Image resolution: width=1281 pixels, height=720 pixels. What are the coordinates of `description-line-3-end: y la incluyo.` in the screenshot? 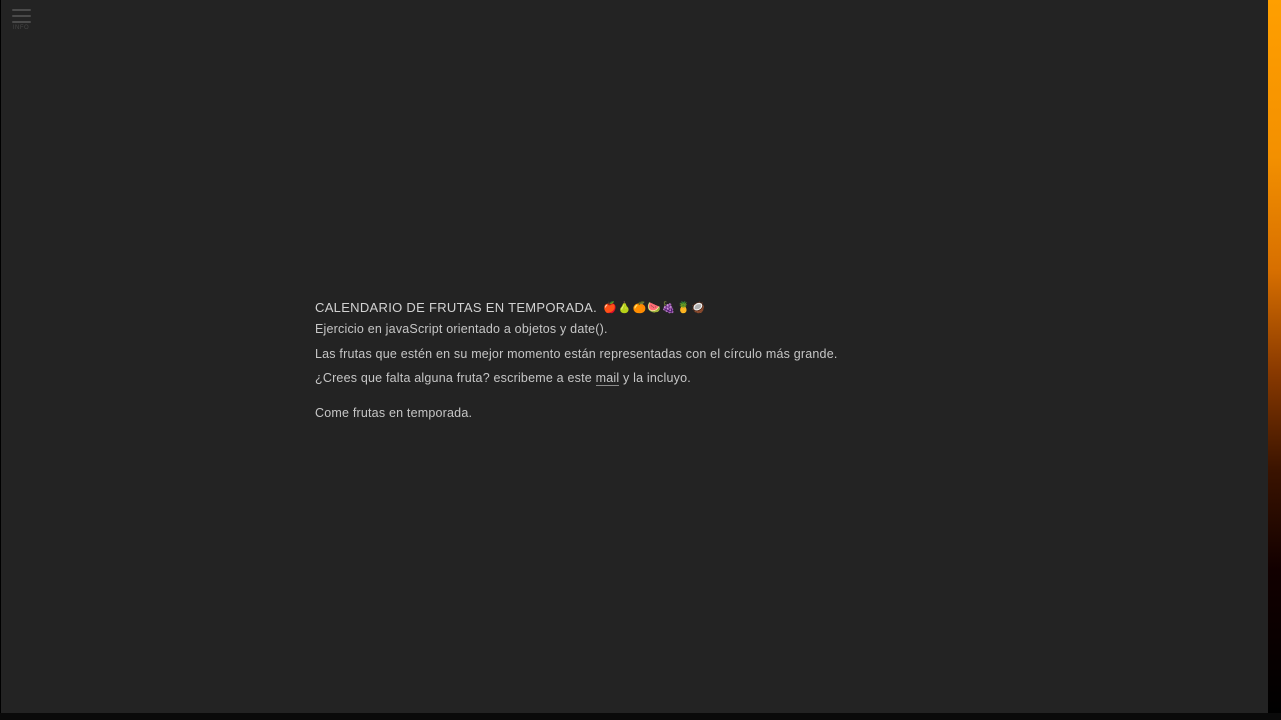 It's located at (655, 378).